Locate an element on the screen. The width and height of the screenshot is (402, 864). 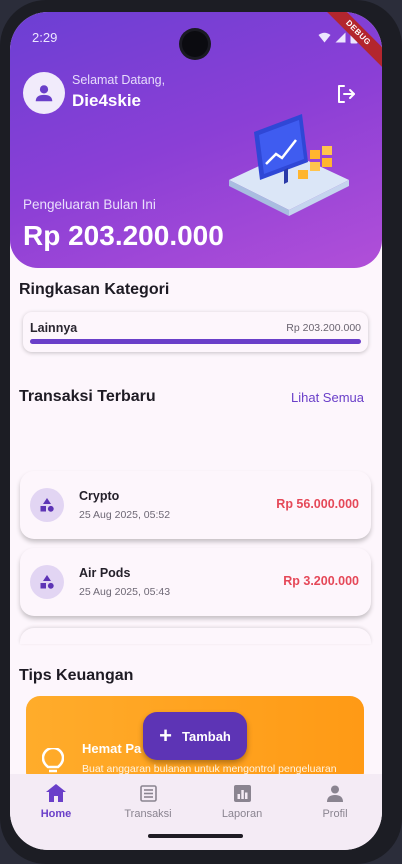
add-transaction-label: Tambah is located at coordinates (206, 736).